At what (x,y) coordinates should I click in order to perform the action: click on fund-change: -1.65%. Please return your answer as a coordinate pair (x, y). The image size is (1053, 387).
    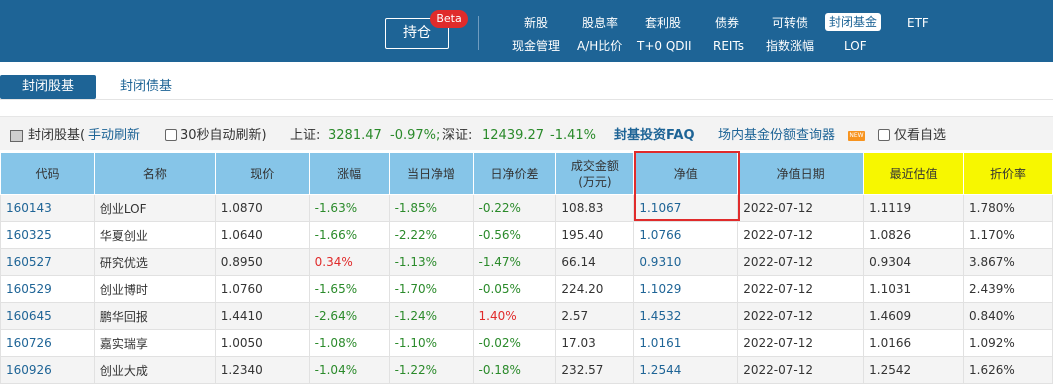
    Looking at the image, I should click on (349, 289).